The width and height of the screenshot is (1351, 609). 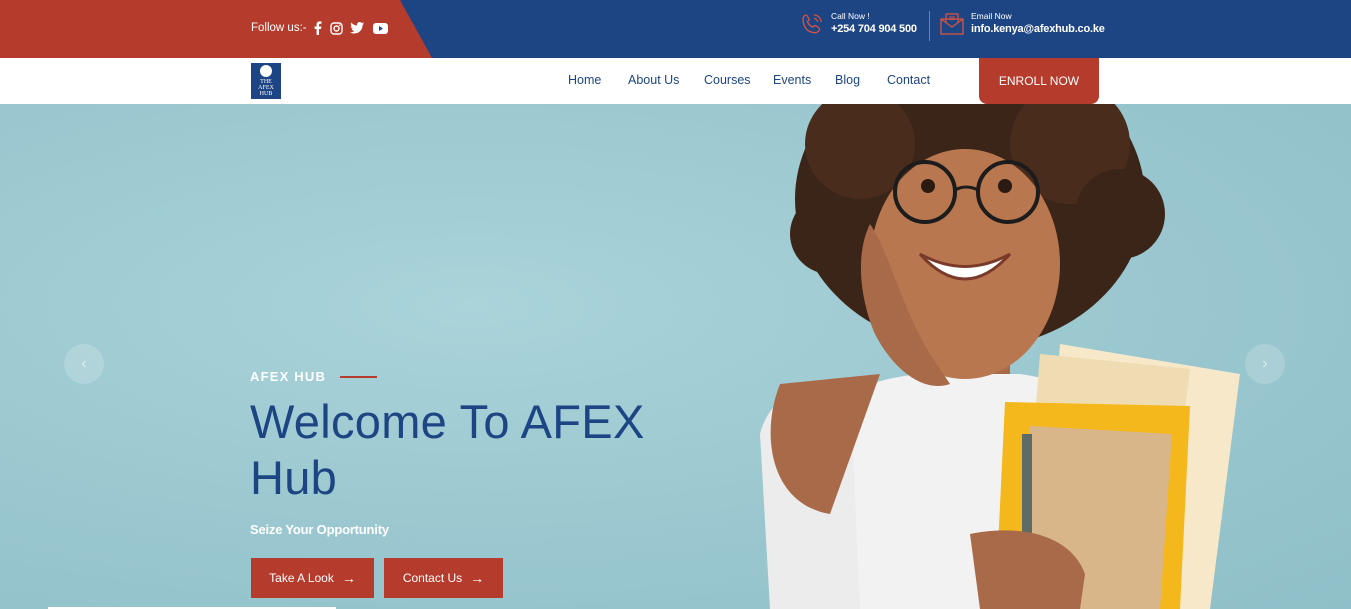 What do you see at coordinates (358, 377) in the screenshot?
I see `eyebrow-accent-line` at bounding box center [358, 377].